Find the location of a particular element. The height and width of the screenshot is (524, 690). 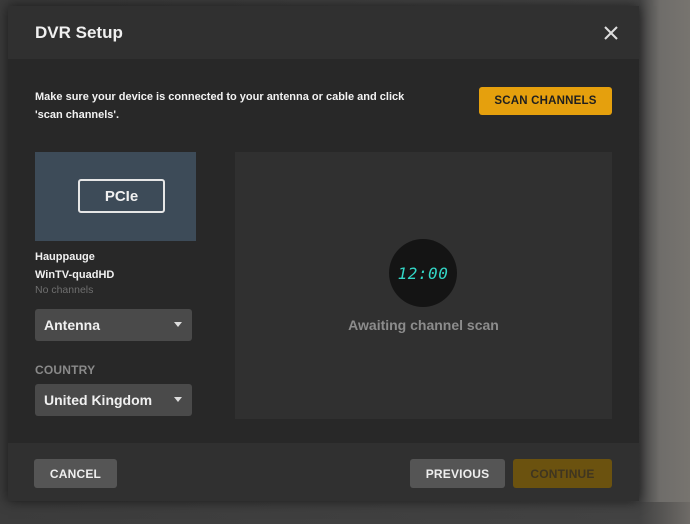

previous-button: PREVIOUS is located at coordinates (457, 473).